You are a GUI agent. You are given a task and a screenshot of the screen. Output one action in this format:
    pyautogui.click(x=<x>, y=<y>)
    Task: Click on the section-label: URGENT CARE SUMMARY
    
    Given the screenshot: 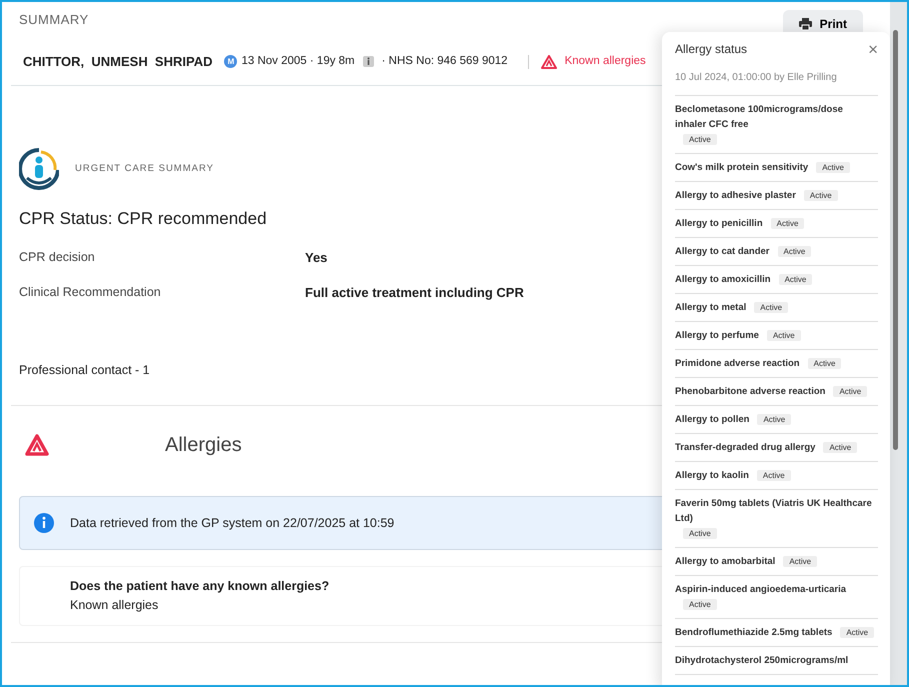 What is the action you would take?
    pyautogui.click(x=144, y=169)
    